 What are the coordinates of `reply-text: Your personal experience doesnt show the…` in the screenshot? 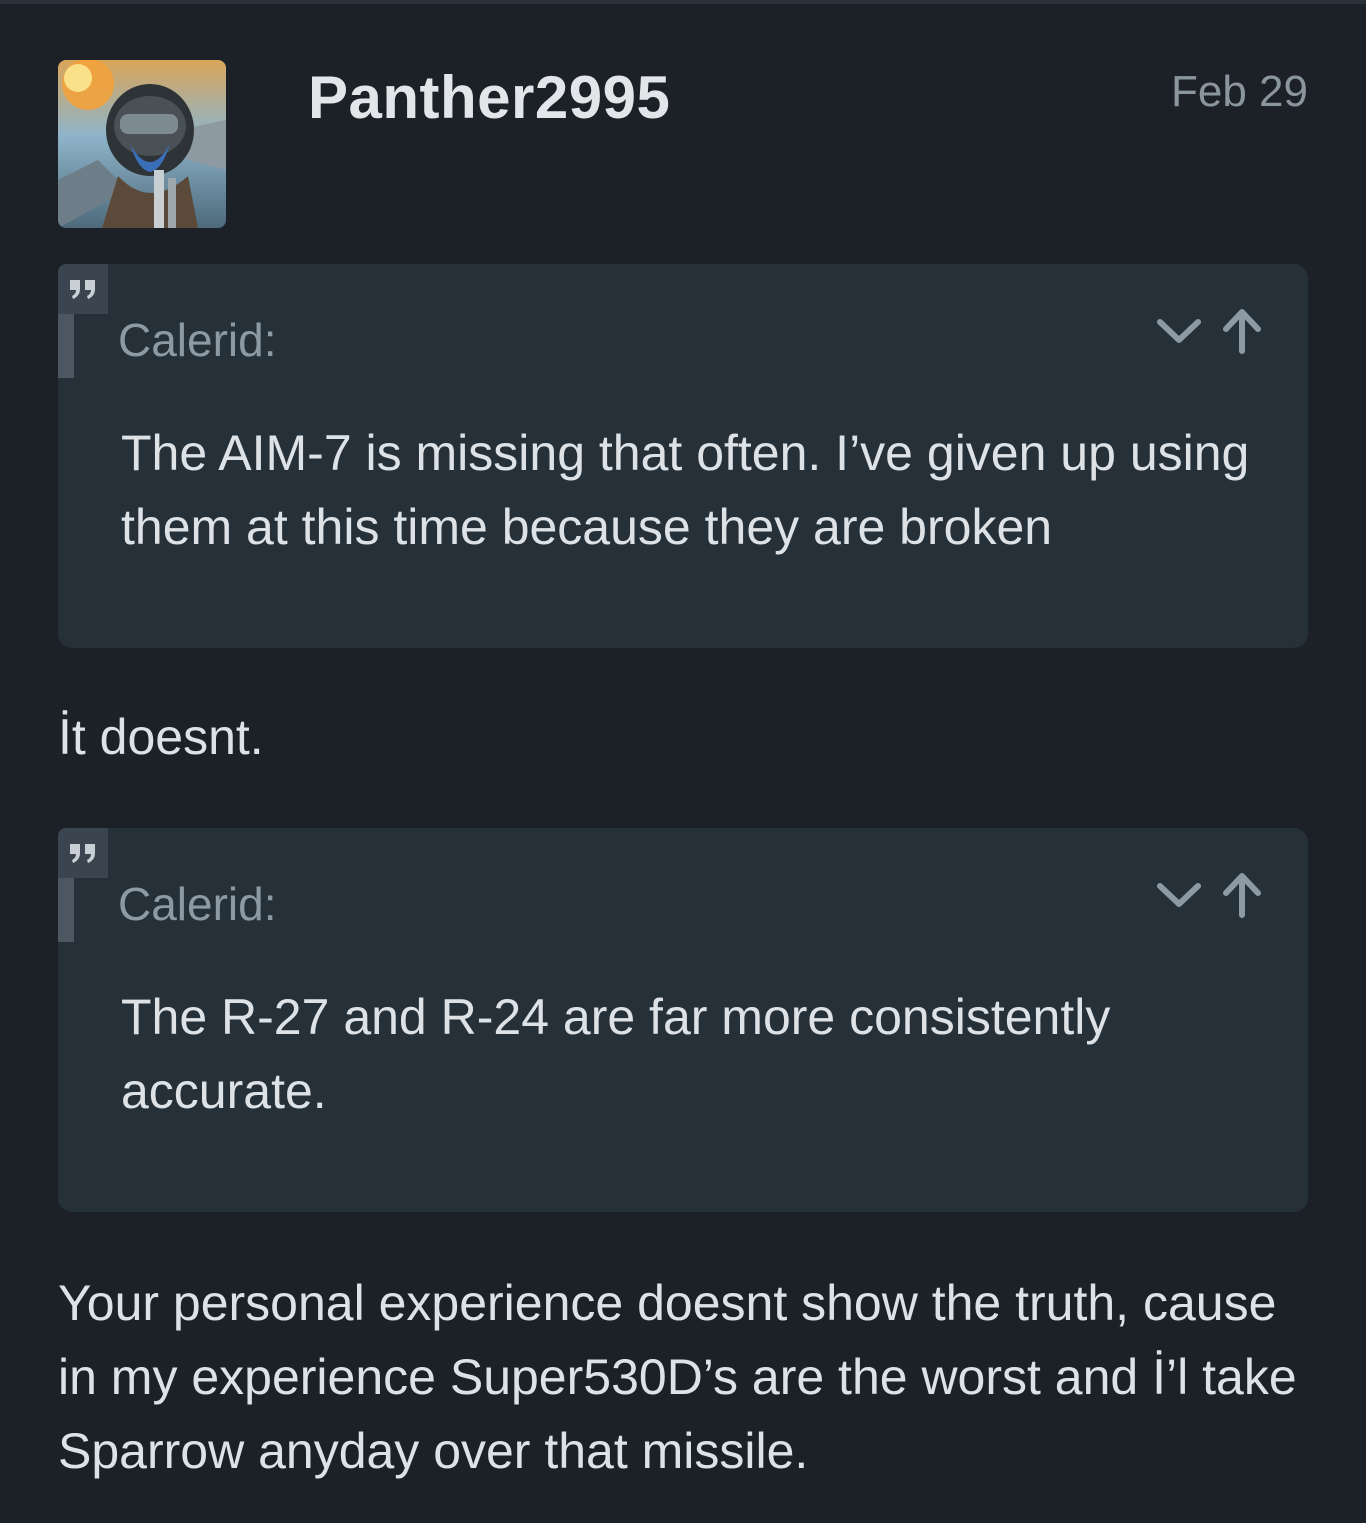 It's located at (677, 1377).